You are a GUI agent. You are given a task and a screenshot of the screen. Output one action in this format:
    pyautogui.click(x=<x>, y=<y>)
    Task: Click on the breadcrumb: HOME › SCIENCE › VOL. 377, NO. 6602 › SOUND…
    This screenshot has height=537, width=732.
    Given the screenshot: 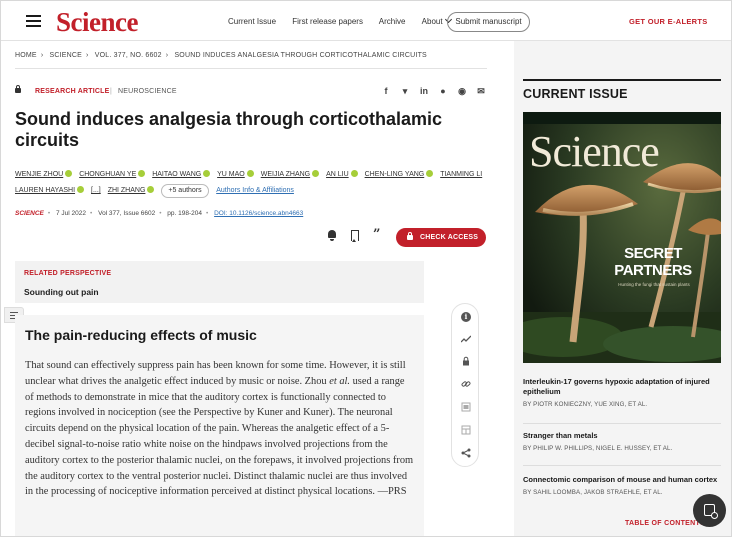 What is the action you would take?
    pyautogui.click(x=221, y=55)
    